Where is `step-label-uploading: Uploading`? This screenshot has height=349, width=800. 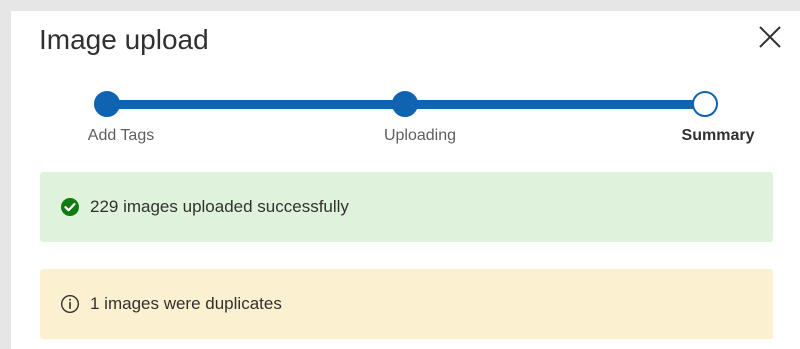 step-label-uploading: Uploading is located at coordinates (420, 135).